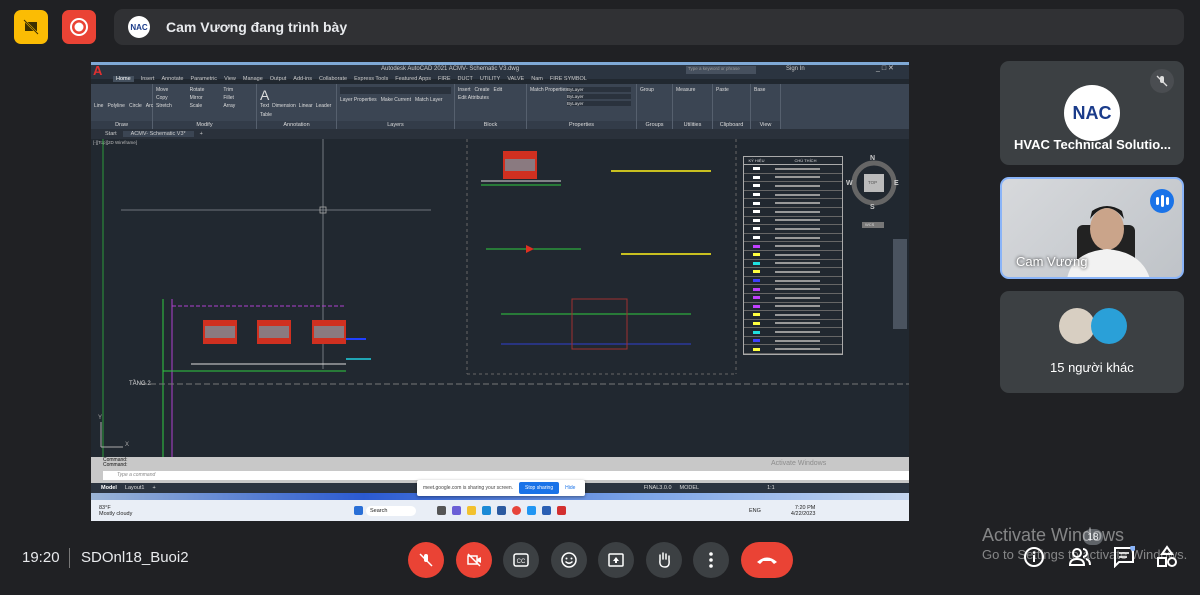 The width and height of the screenshot is (1200, 595). Describe the element at coordinates (395, 90) in the screenshot. I see `layer-dropdown` at that location.